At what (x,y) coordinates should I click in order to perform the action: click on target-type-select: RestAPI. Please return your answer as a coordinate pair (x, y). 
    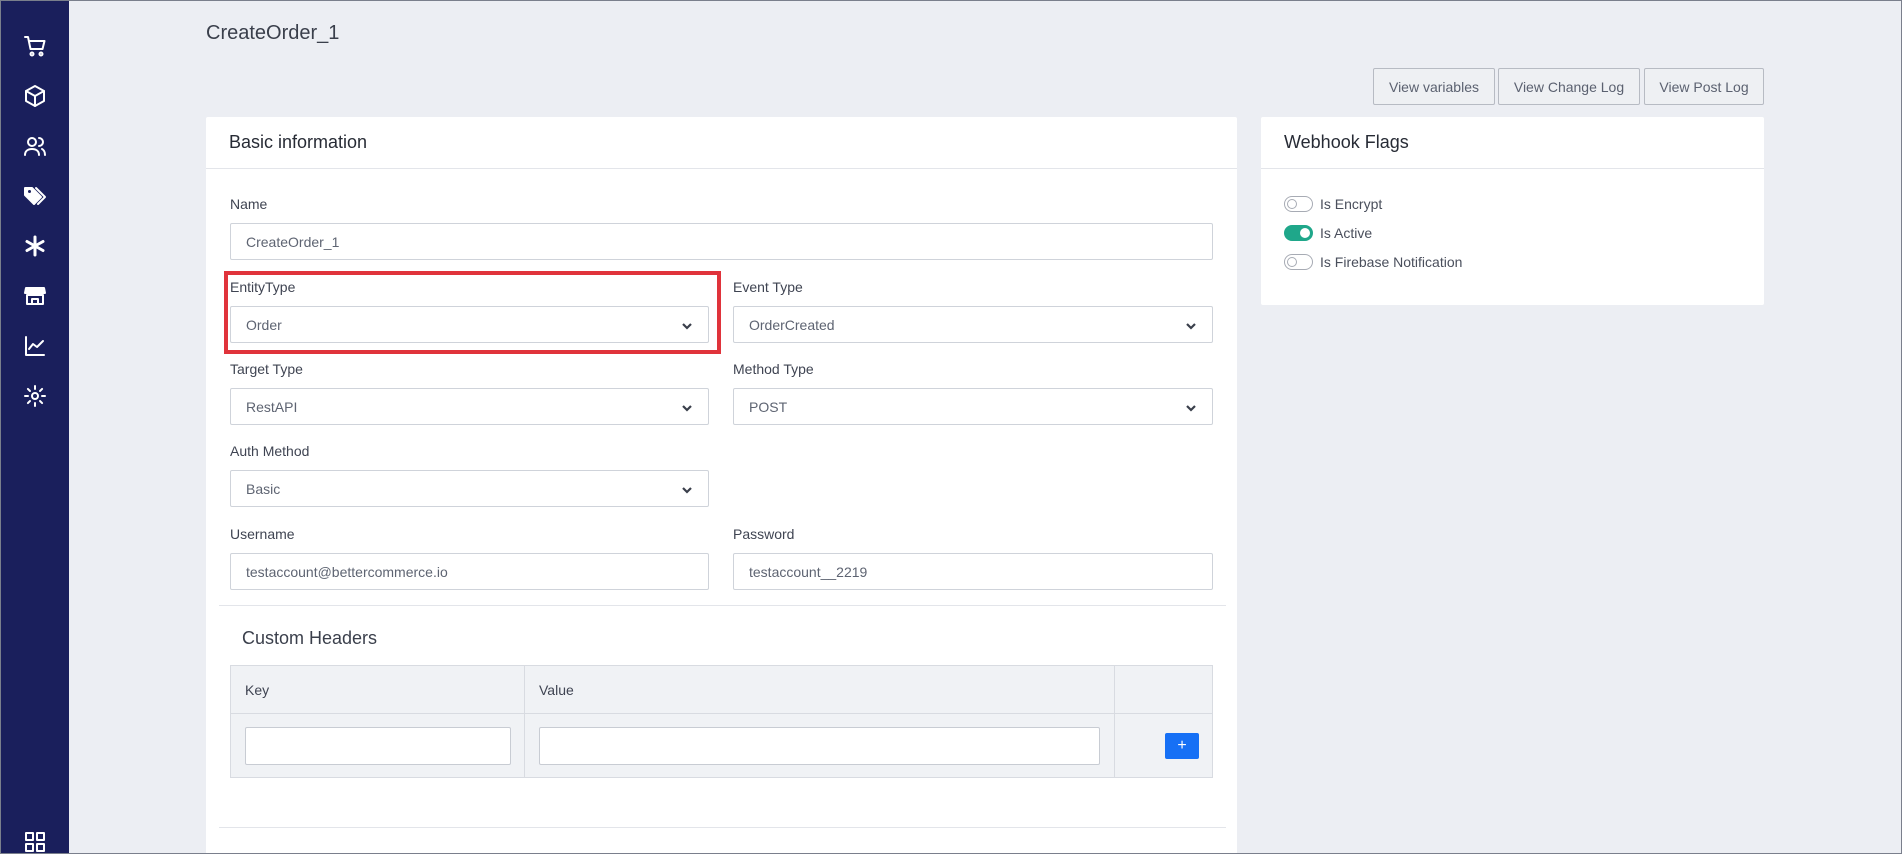
    Looking at the image, I should click on (469, 406).